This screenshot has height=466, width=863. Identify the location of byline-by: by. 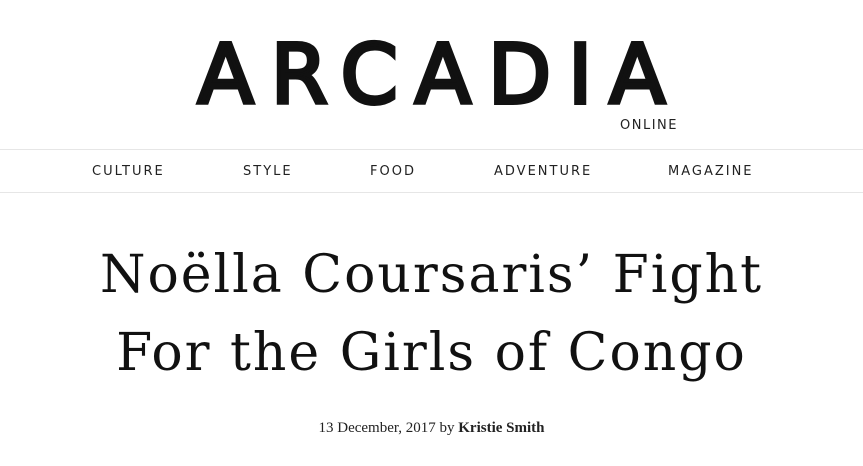
(447, 428).